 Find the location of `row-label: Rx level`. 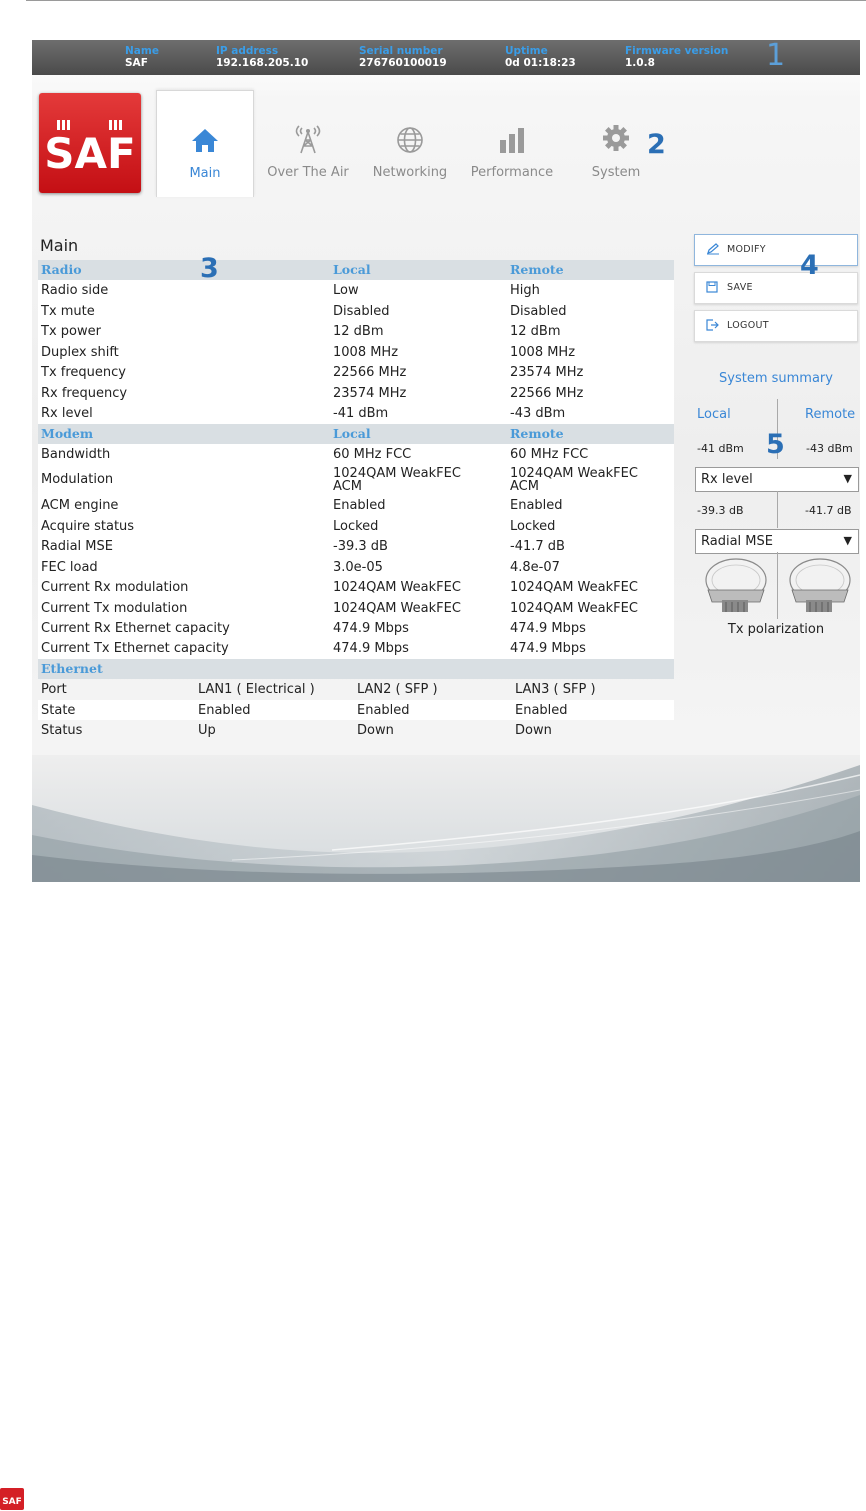

row-label: Rx level is located at coordinates (67, 414).